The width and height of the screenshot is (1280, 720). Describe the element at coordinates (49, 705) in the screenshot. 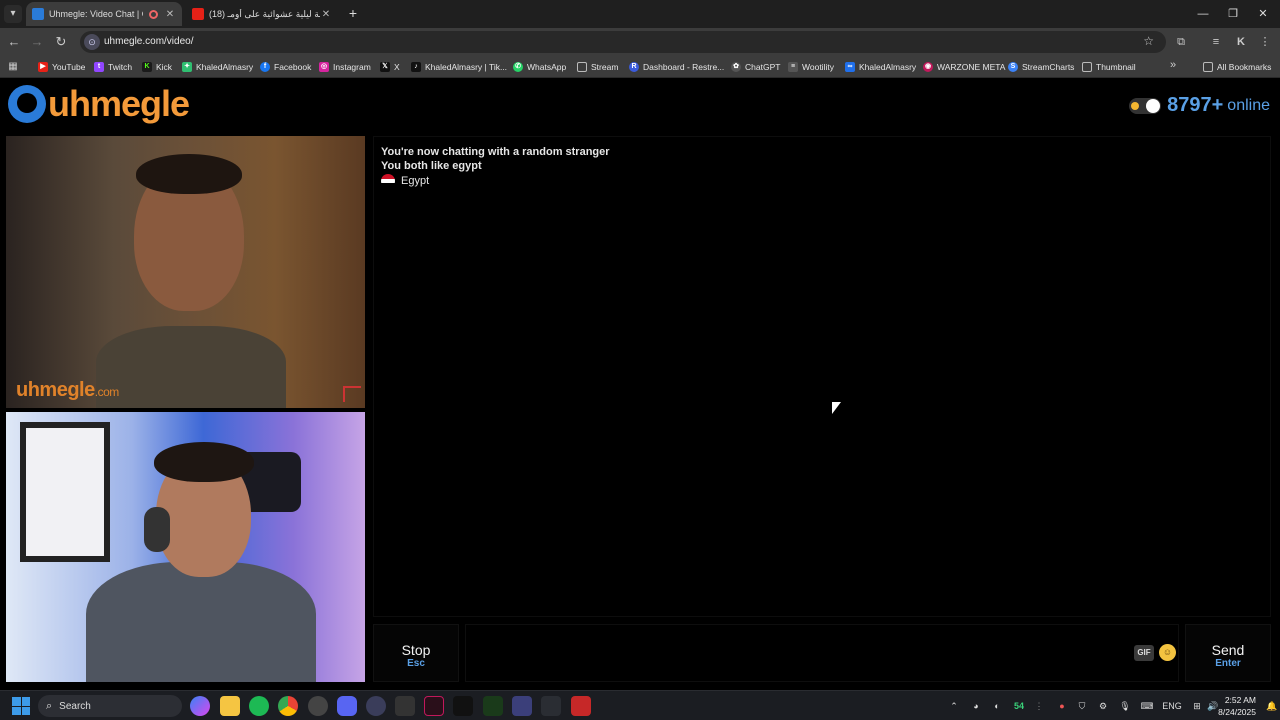

I see `search-icon: ⌕` at that location.